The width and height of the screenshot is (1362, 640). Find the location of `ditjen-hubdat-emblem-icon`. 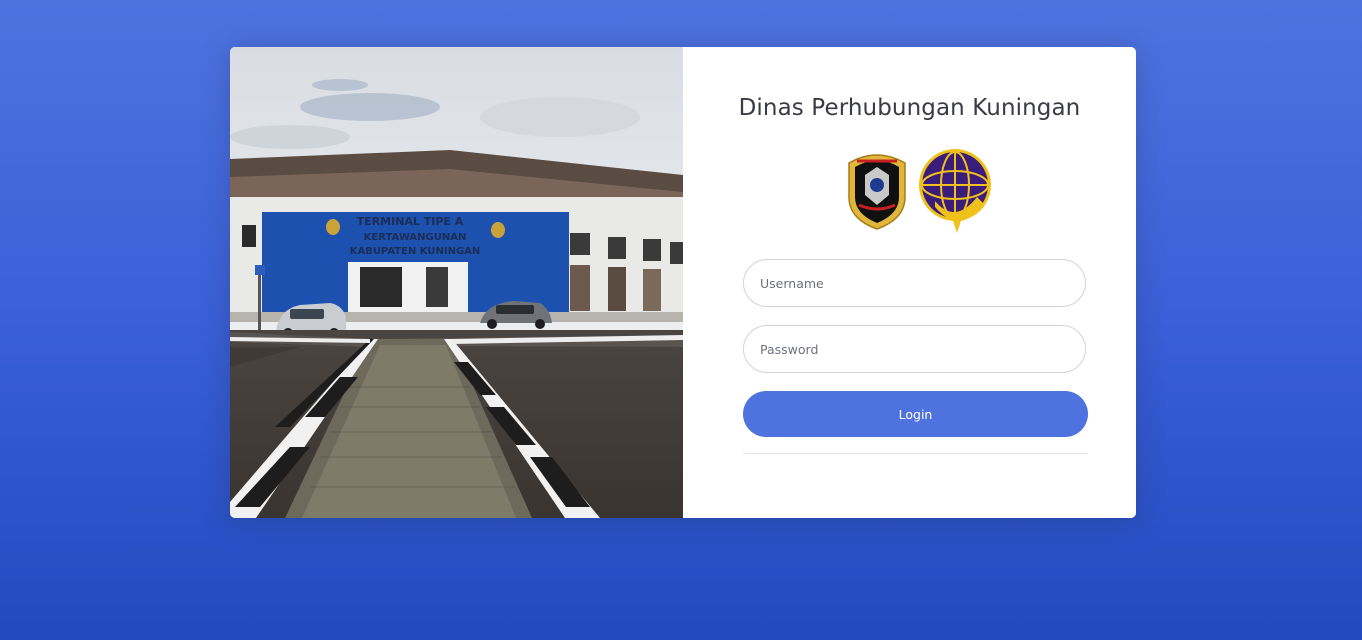

ditjen-hubdat-emblem-icon is located at coordinates (955, 191).